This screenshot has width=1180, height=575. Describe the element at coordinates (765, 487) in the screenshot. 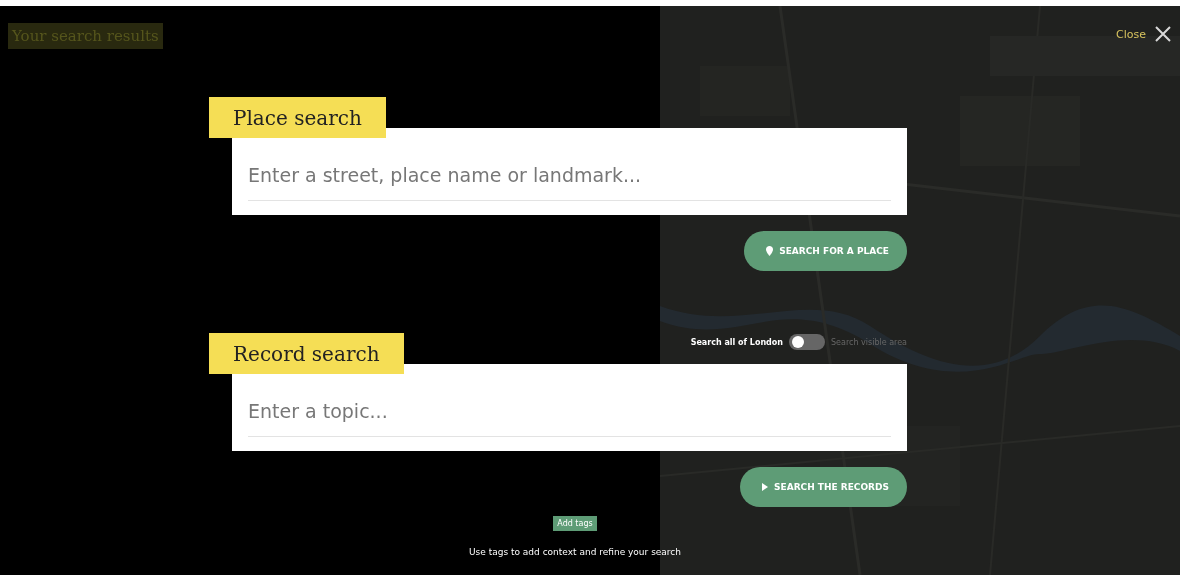

I see `play-icon` at that location.